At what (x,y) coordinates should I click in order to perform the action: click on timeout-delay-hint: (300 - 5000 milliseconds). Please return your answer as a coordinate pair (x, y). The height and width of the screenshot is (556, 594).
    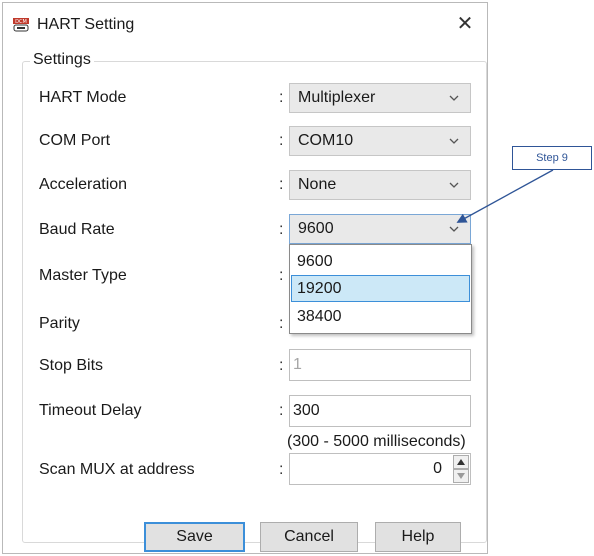
    Looking at the image, I should click on (376, 441).